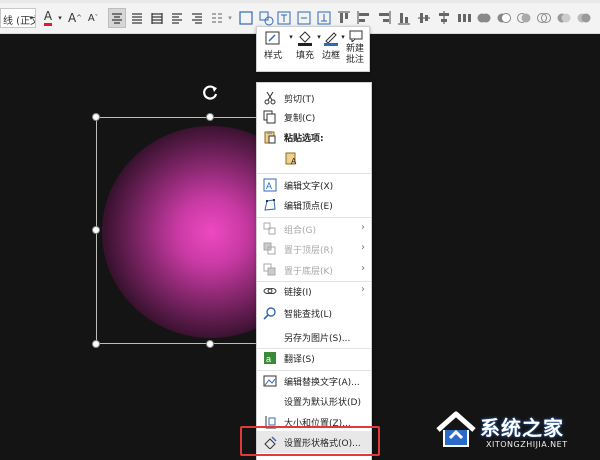  Describe the element at coordinates (304, 139) in the screenshot. I see `paste-options-label: 粘贴选项:` at that location.